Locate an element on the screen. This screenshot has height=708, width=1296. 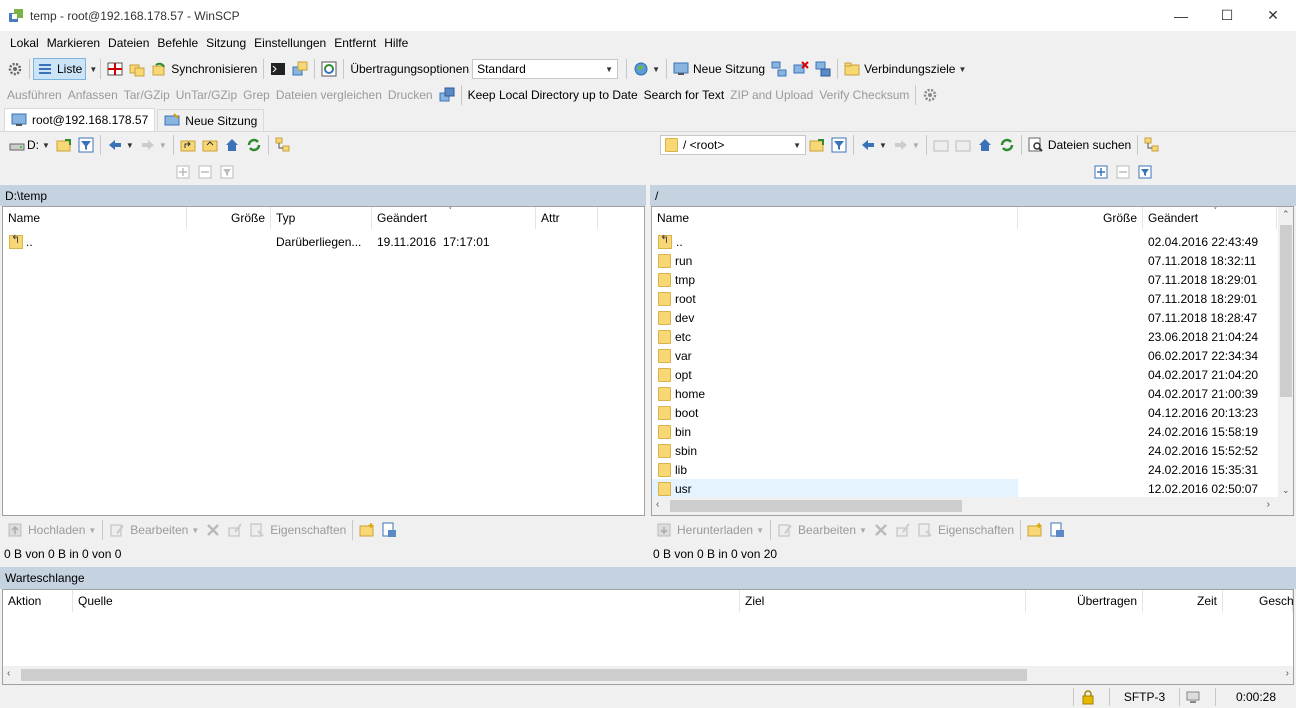
table-row: sbin is located at coordinates (835, 450).